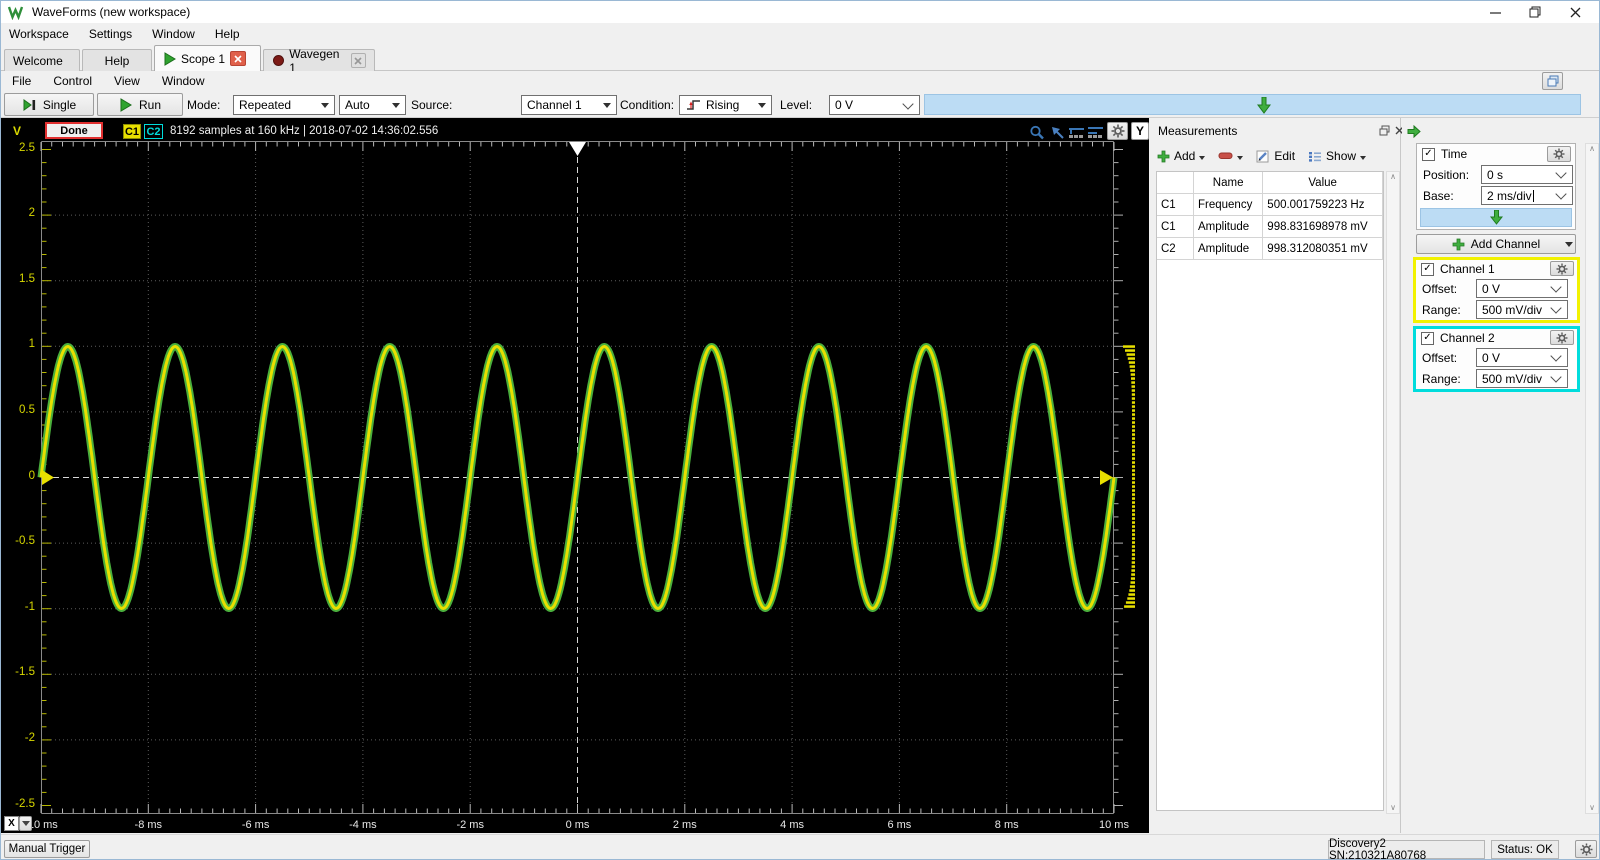 Image resolution: width=1600 pixels, height=860 pixels. What do you see at coordinates (153, 131) in the screenshot?
I see `channel2-badge: C2` at bounding box center [153, 131].